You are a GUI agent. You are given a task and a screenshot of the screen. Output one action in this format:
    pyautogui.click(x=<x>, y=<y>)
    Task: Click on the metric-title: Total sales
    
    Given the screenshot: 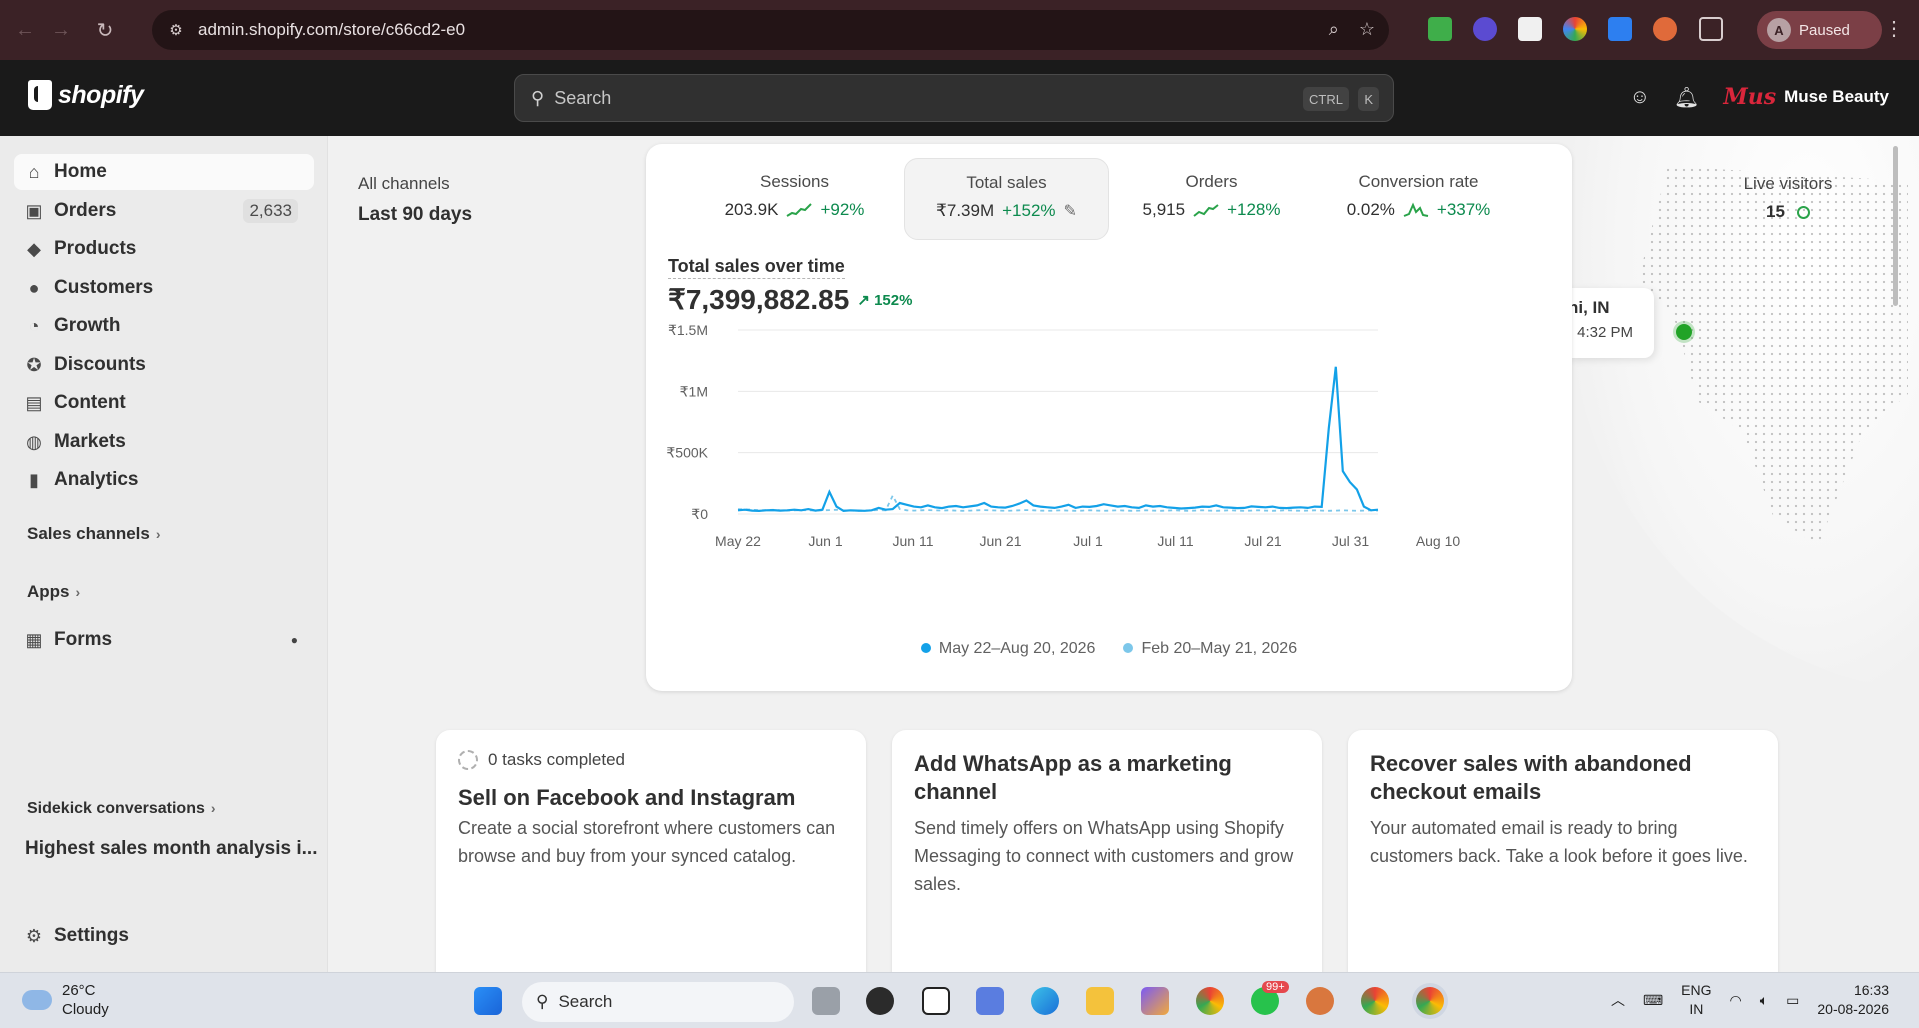 What is the action you would take?
    pyautogui.click(x=1006, y=182)
    